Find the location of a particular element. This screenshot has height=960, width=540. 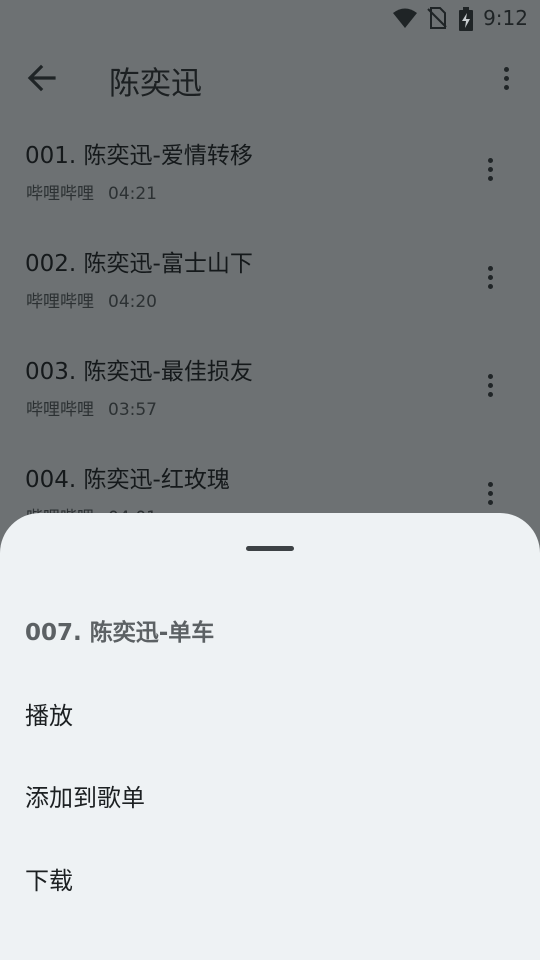

drag-handle is located at coordinates (270, 548).